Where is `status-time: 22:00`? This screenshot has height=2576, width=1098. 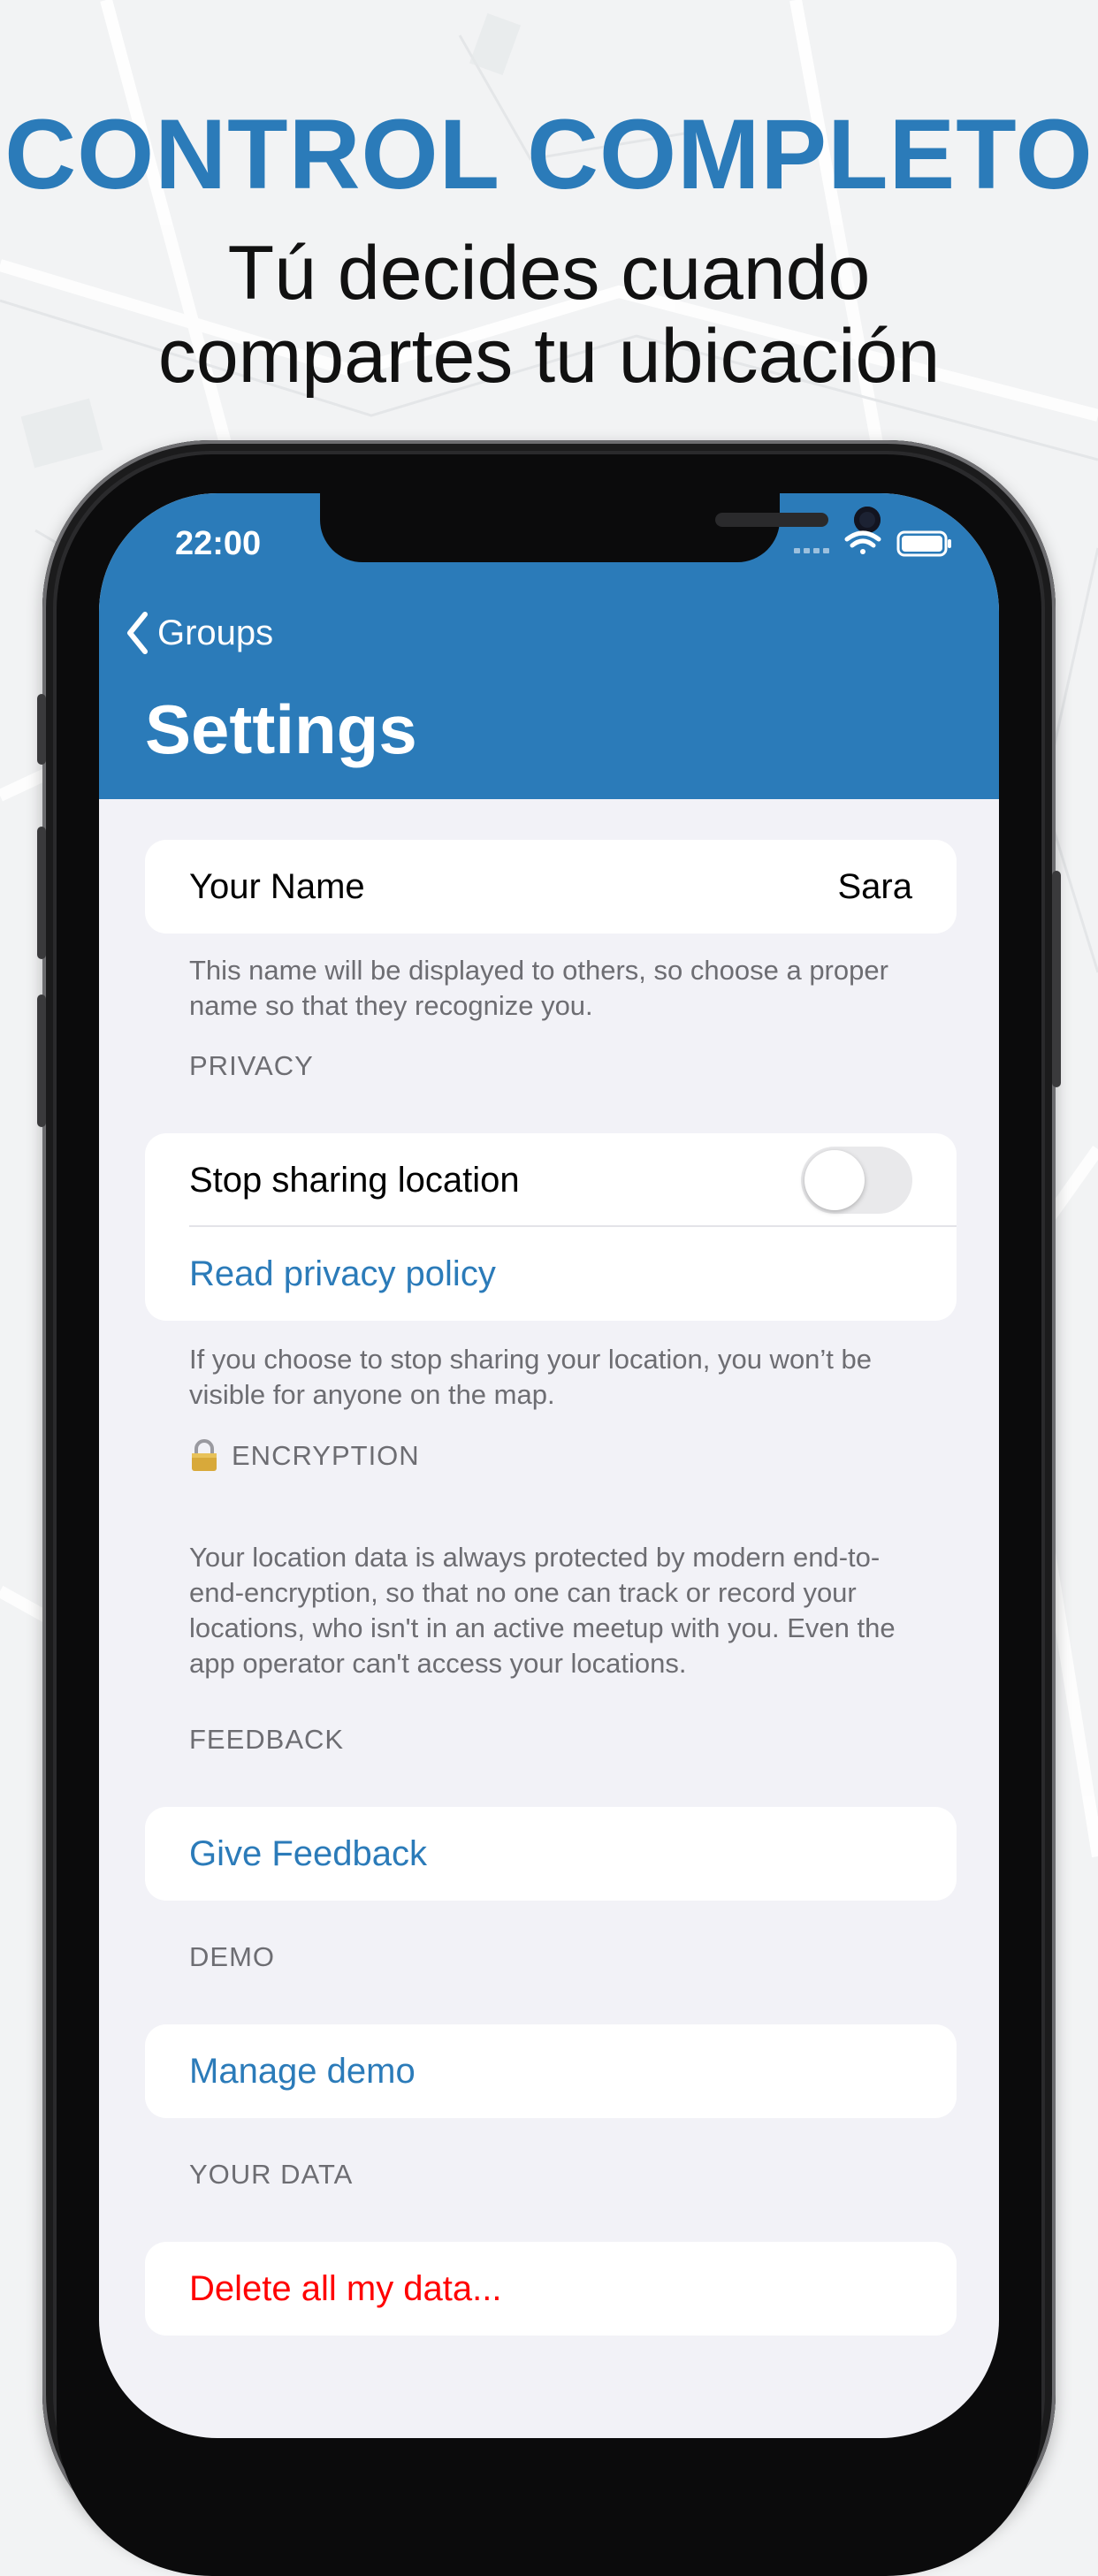
status-time: 22:00 is located at coordinates (218, 543).